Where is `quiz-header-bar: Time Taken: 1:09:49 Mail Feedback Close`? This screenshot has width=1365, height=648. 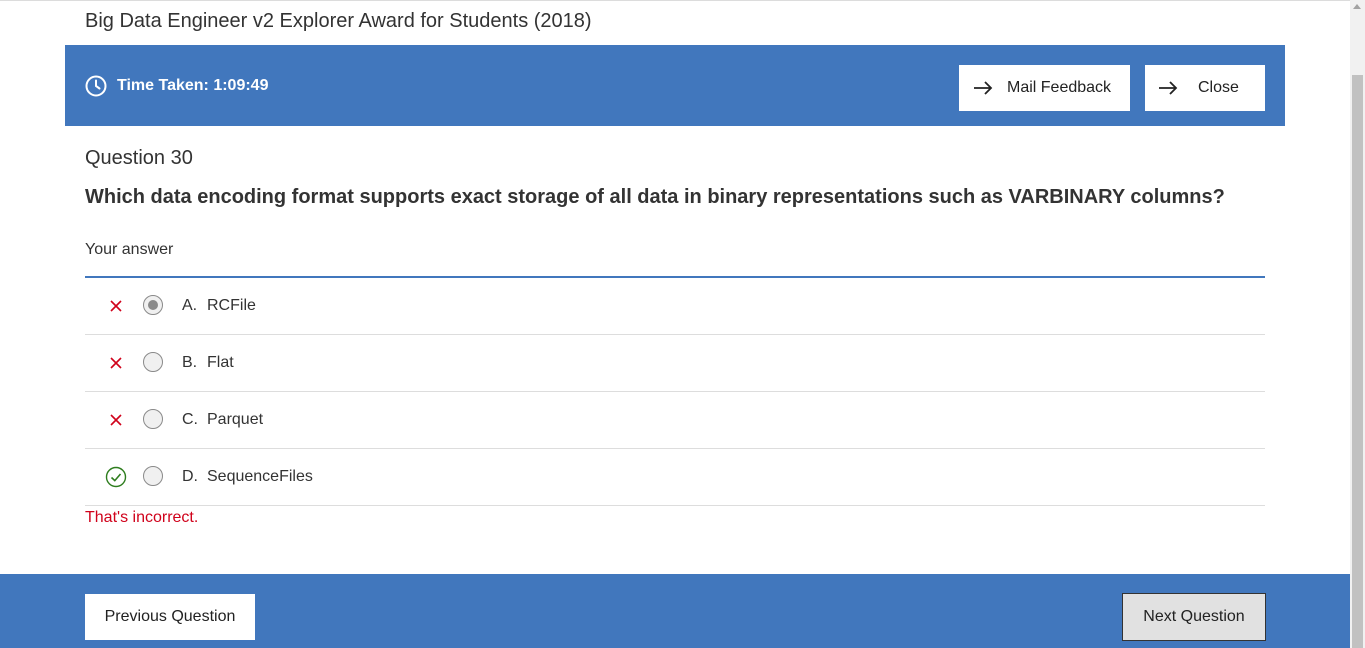 quiz-header-bar: Time Taken: 1:09:49 Mail Feedback Close is located at coordinates (675, 85).